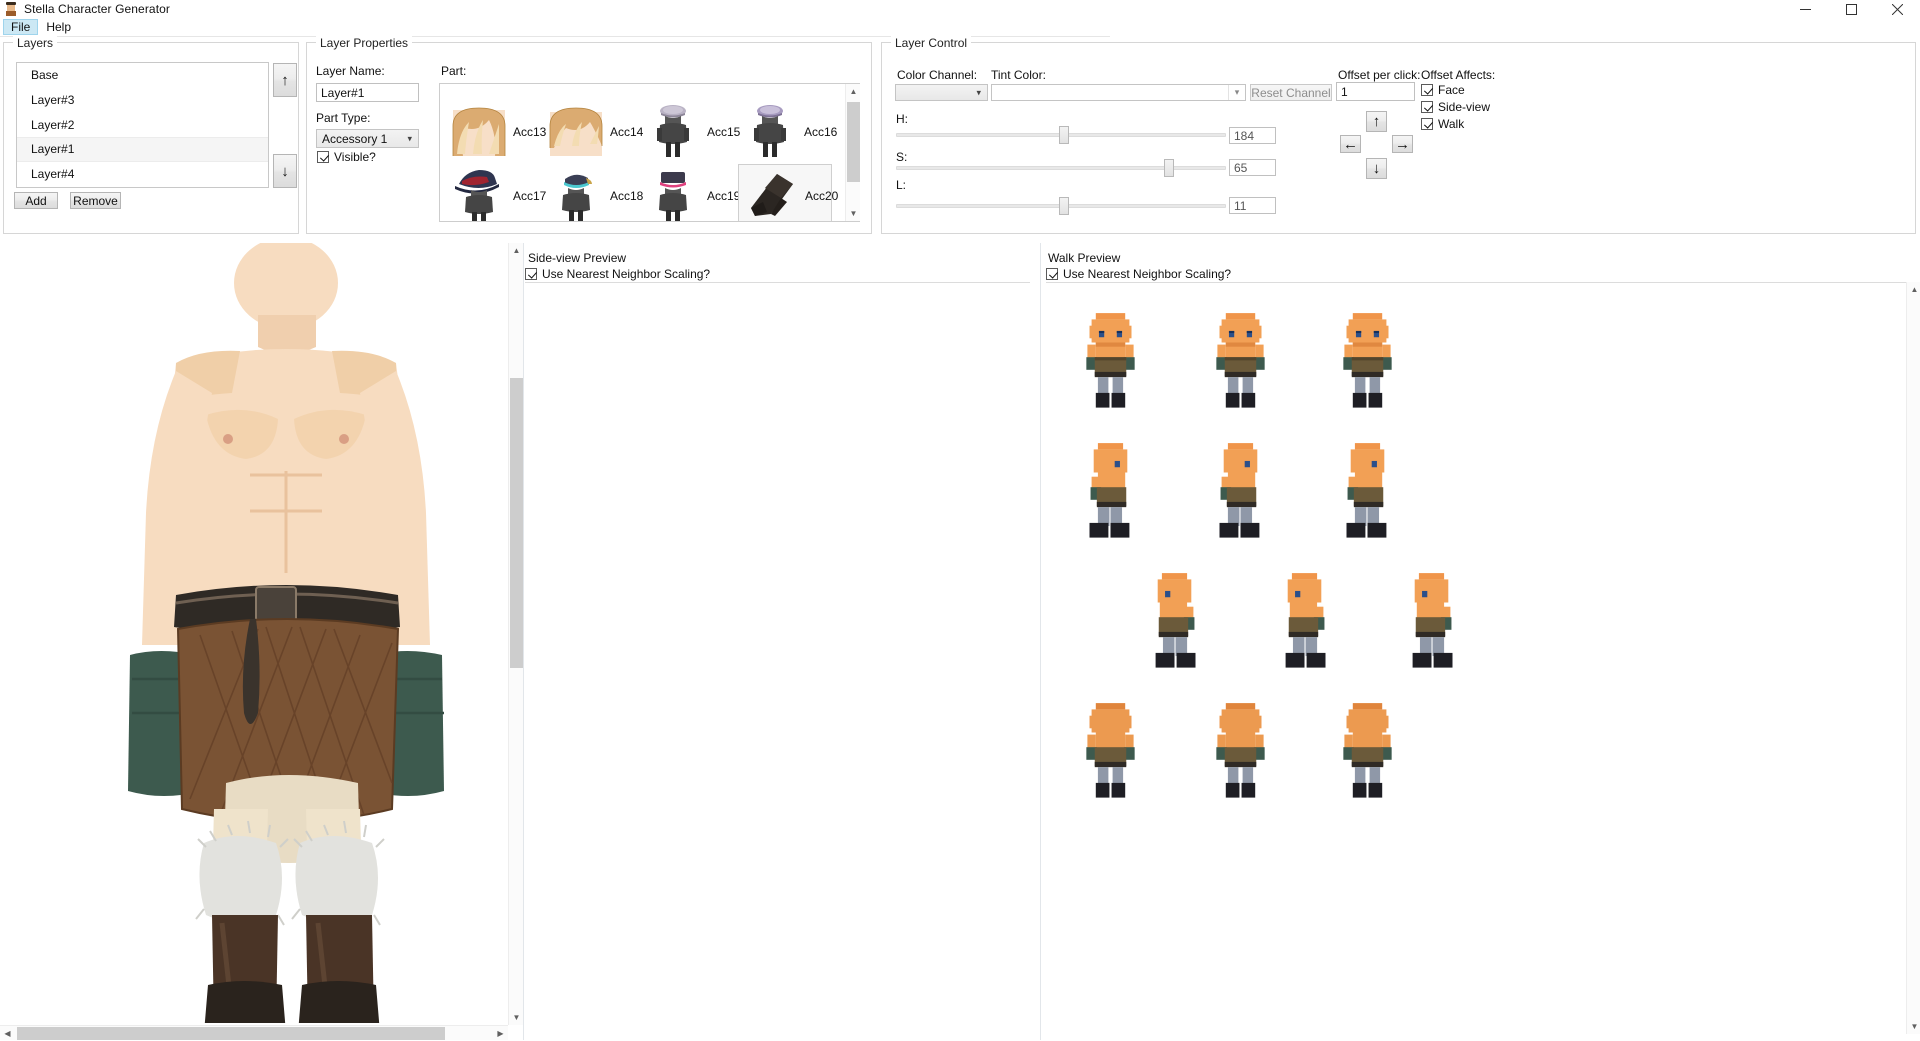 Image resolution: width=1920 pixels, height=1041 pixels. I want to click on window-titlebar: Stella Character Generator, so click(960, 9).